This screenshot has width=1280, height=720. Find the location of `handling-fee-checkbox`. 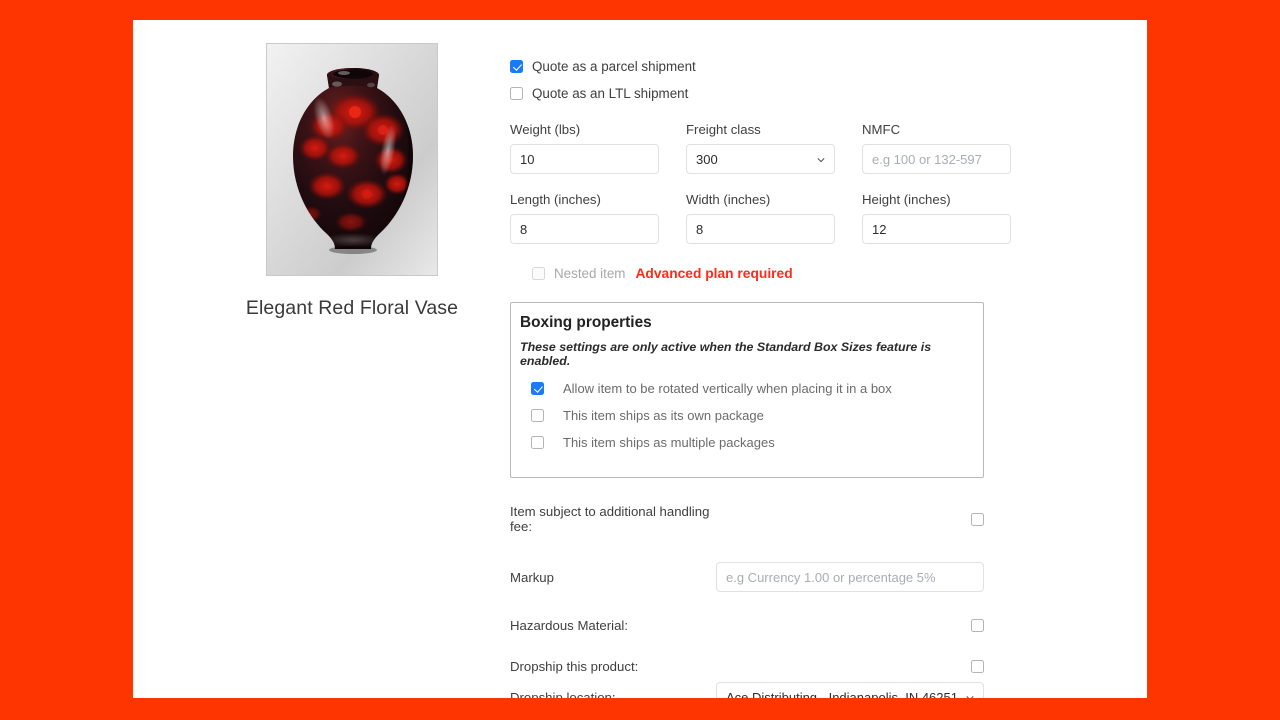

handling-fee-checkbox is located at coordinates (977, 519).